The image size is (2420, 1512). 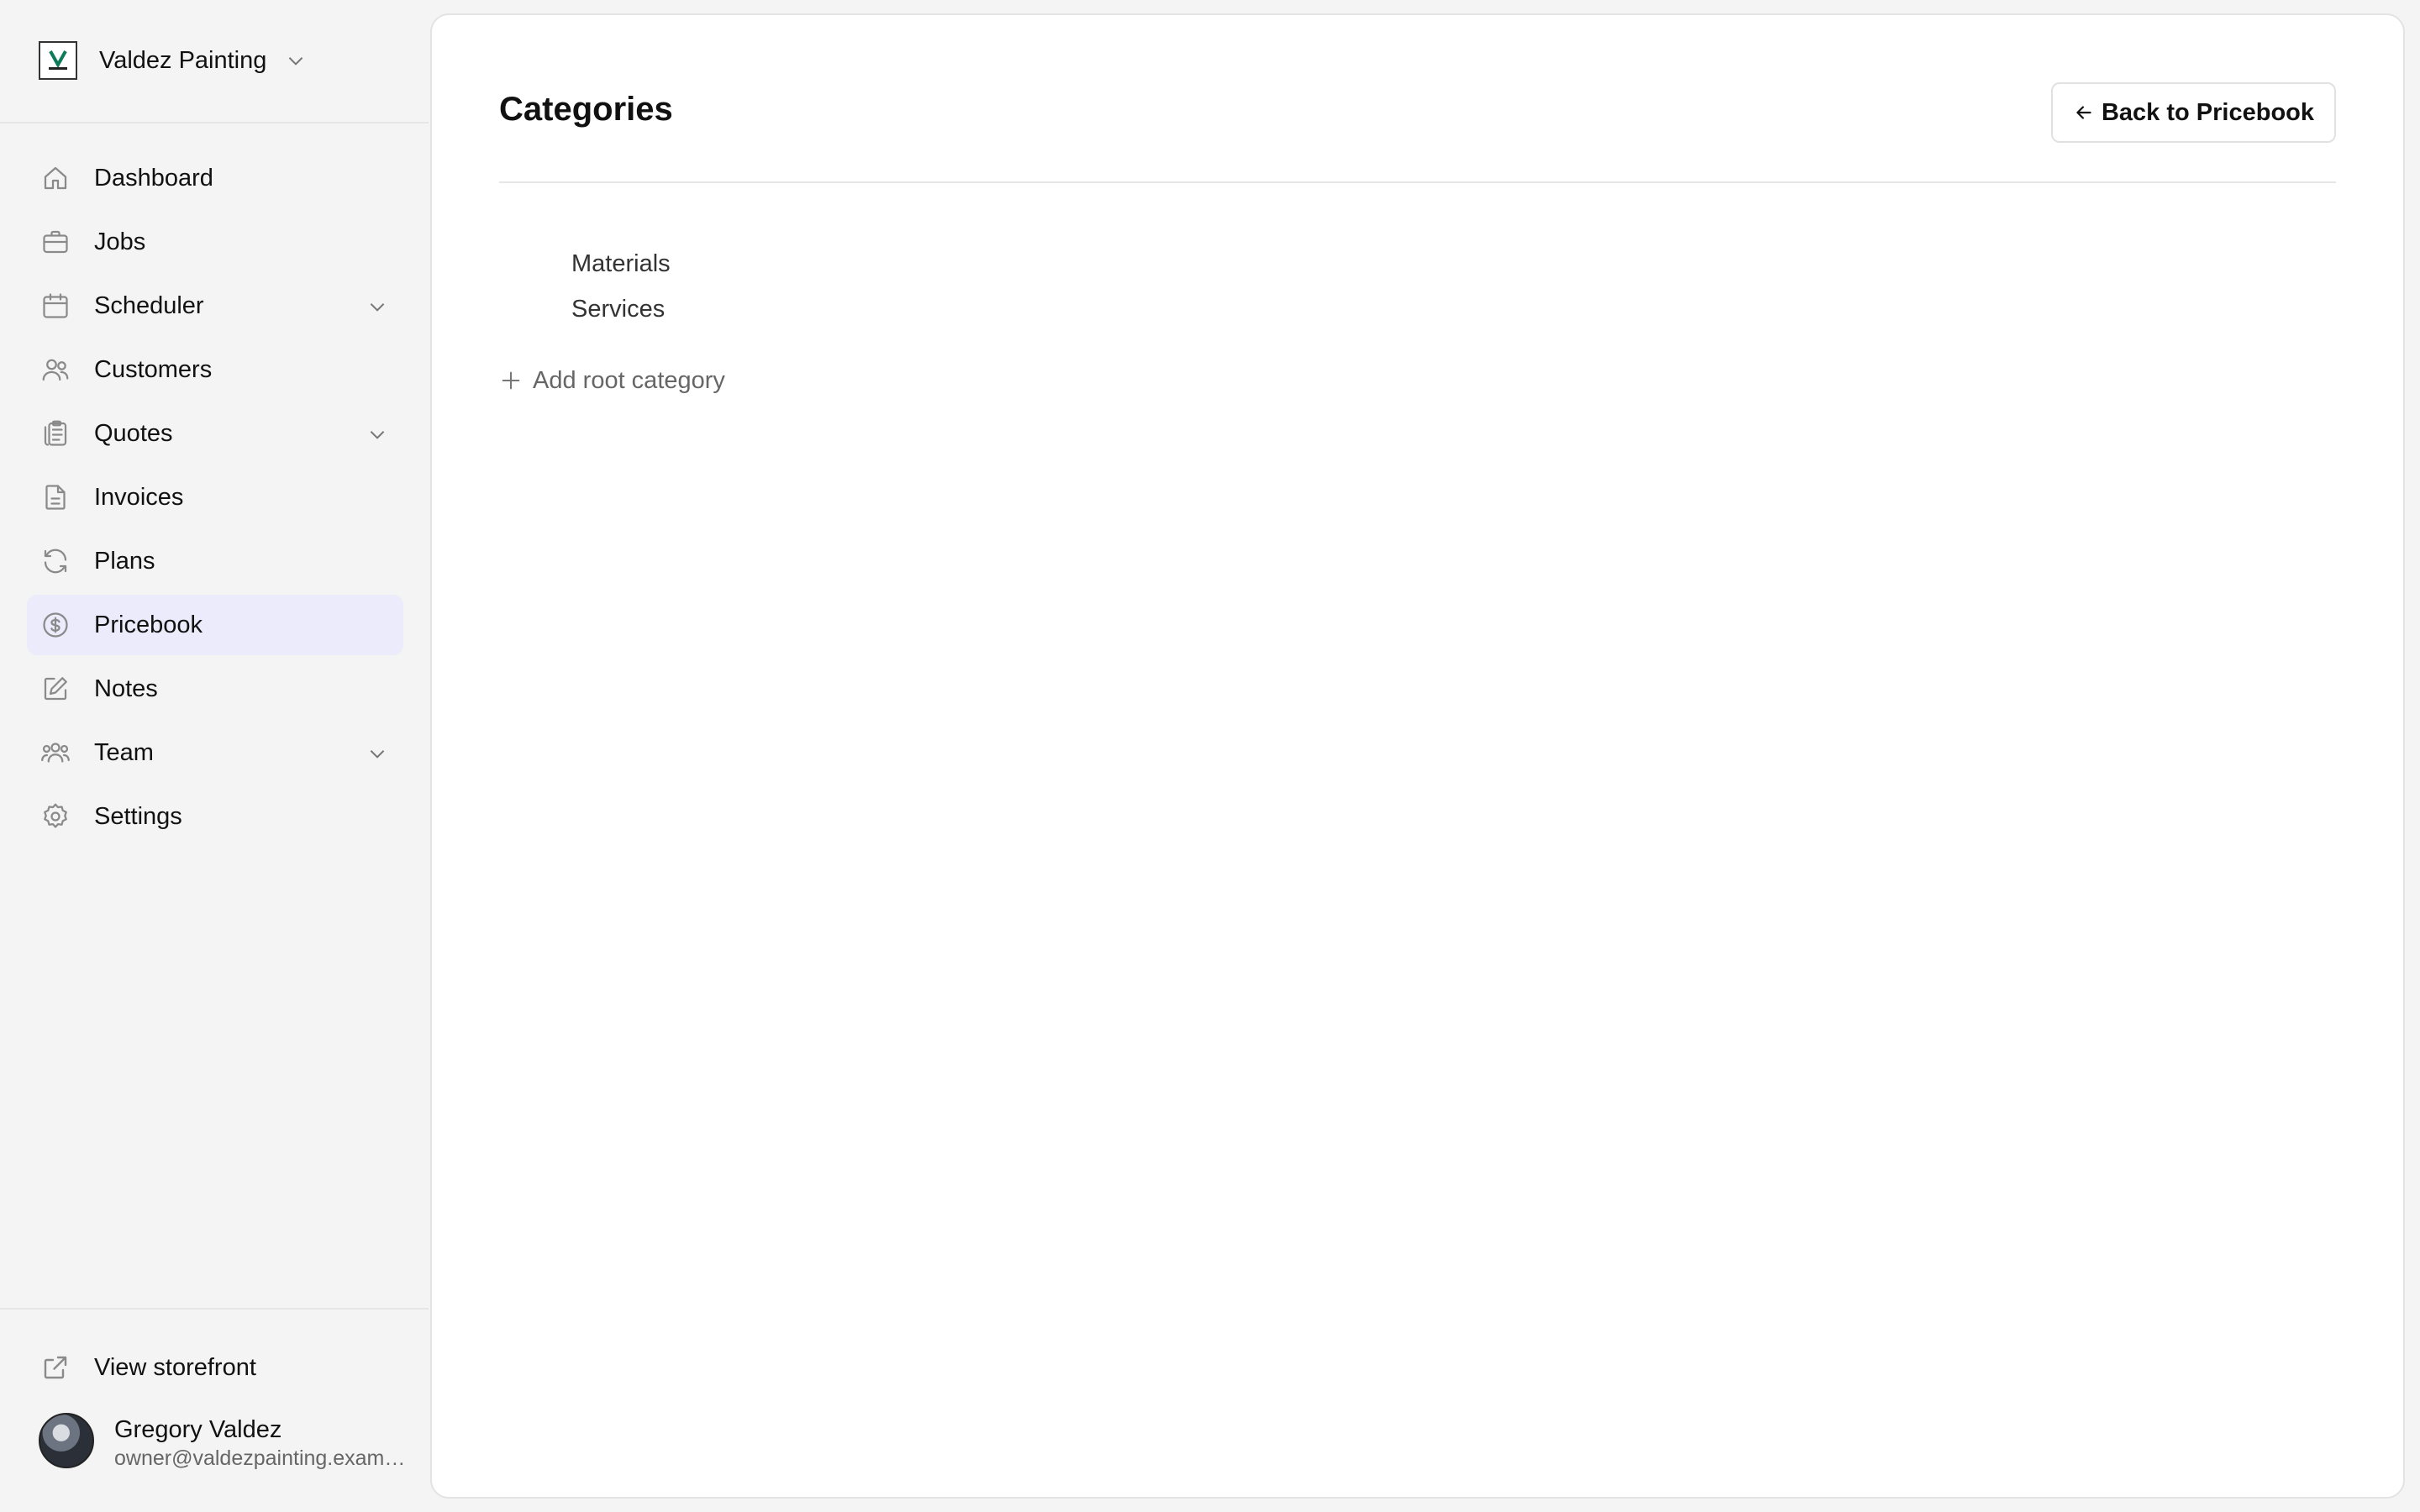 I want to click on arrow-left-icon, so click(x=2084, y=112).